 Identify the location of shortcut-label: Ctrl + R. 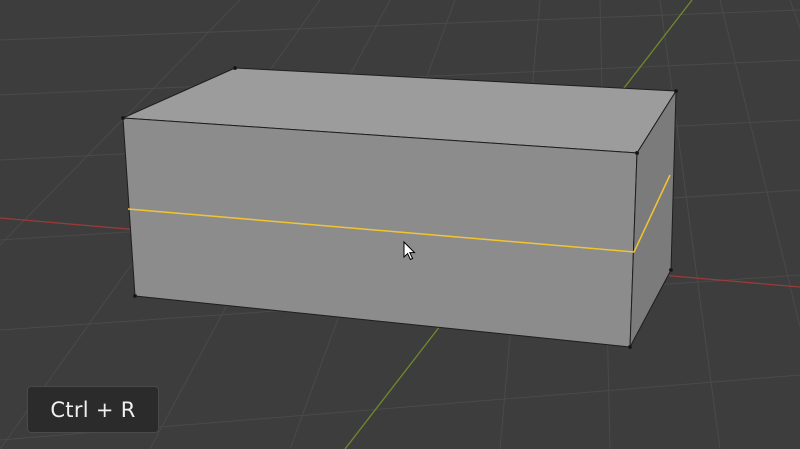
(93, 409).